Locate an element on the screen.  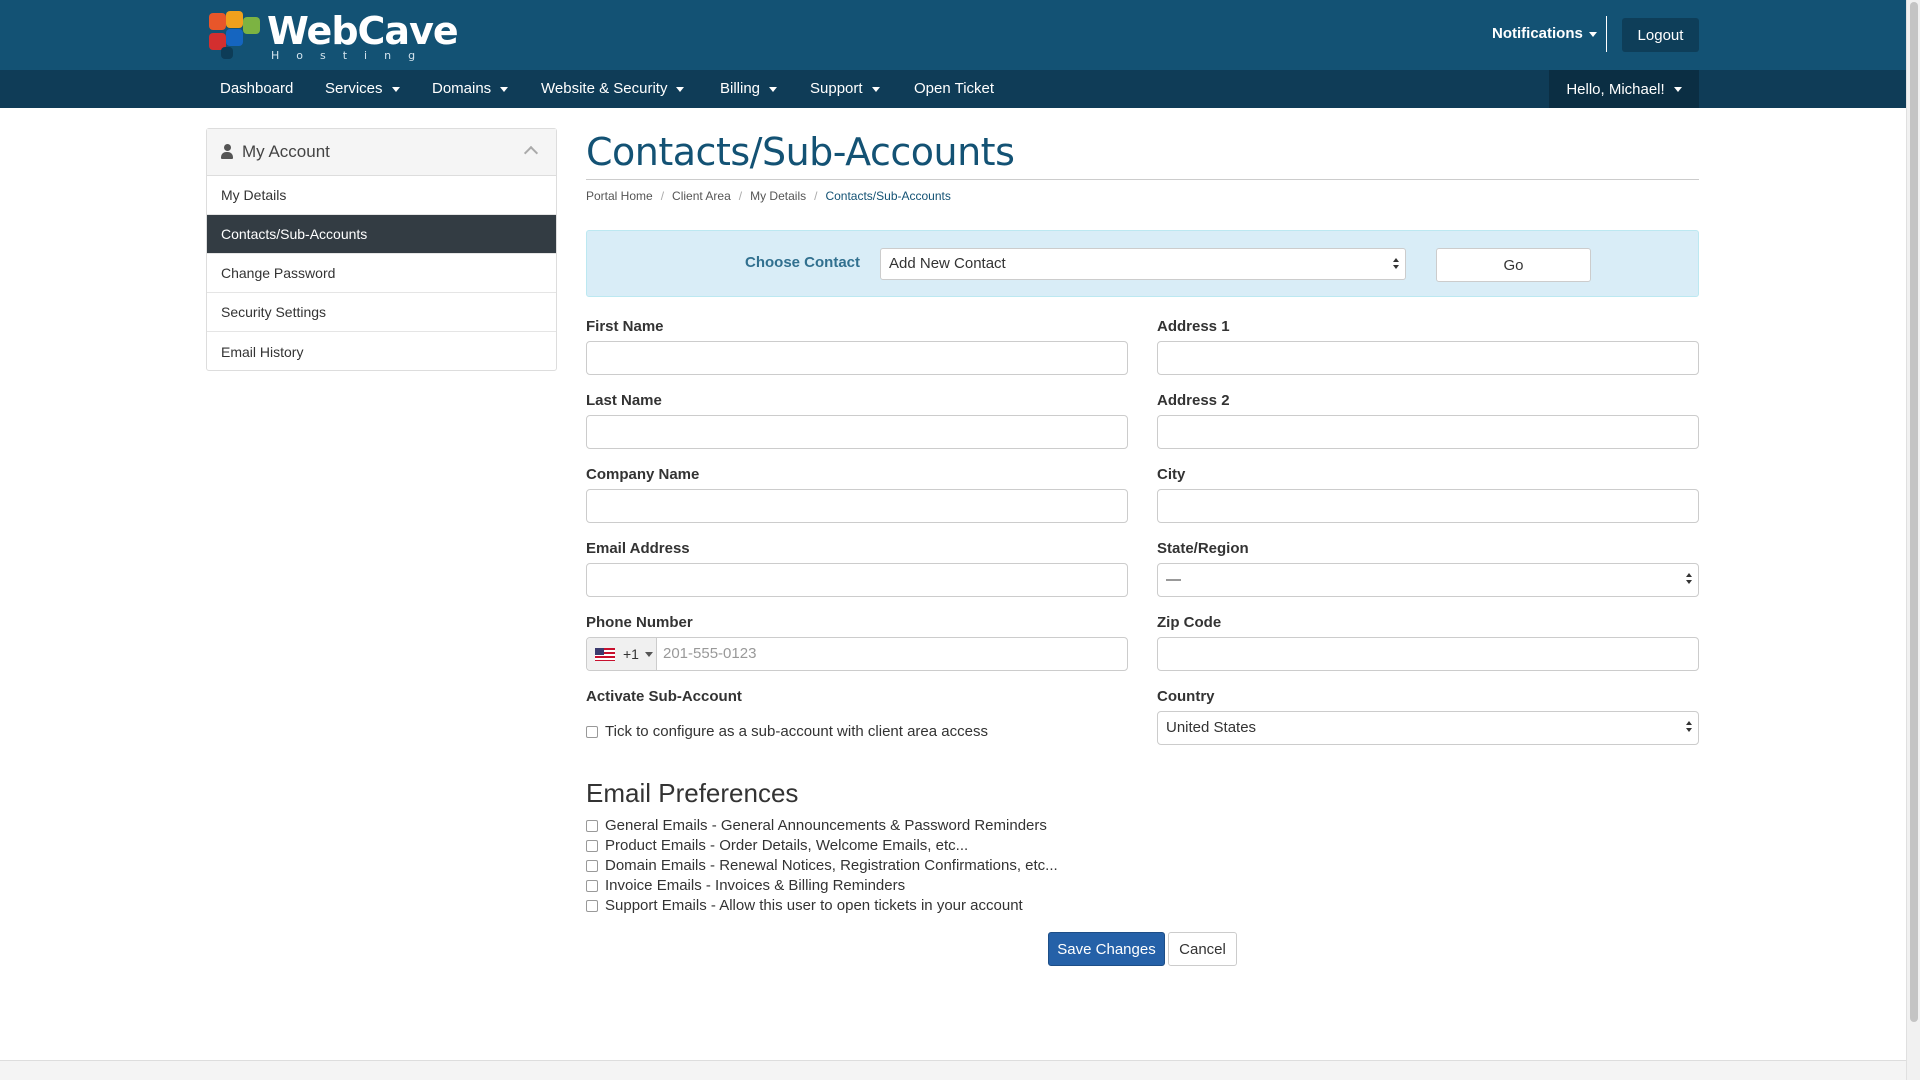
page-title: Contacts/Sub-Accounts is located at coordinates (800, 152).